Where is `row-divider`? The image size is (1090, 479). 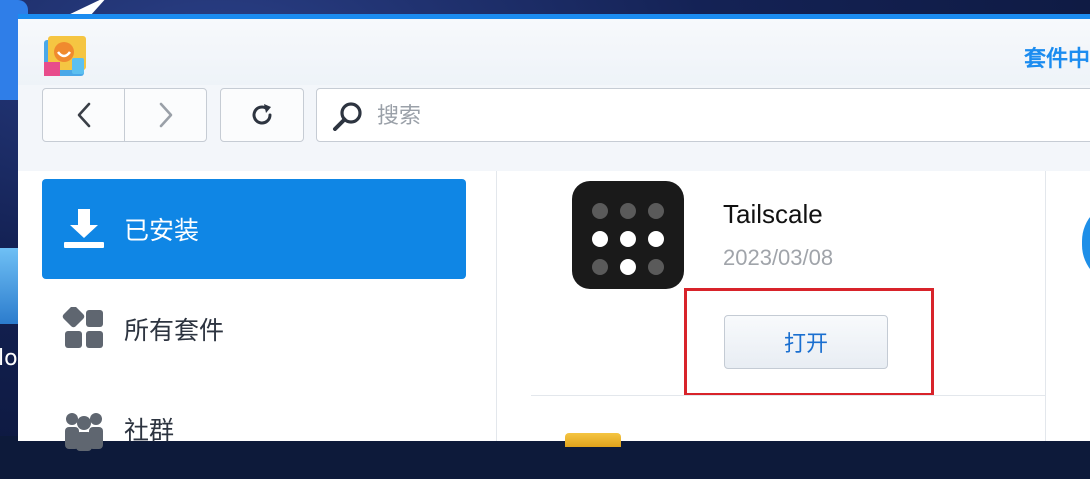
row-divider is located at coordinates (788, 395).